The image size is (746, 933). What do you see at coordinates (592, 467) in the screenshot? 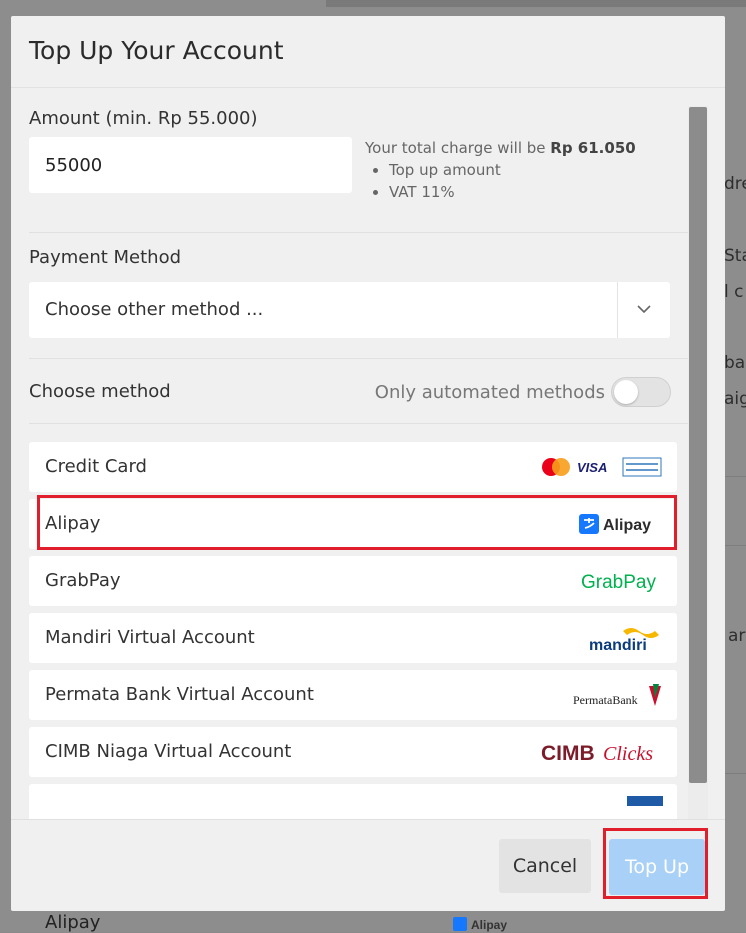
I see `visa-logo-text: VISA` at bounding box center [592, 467].